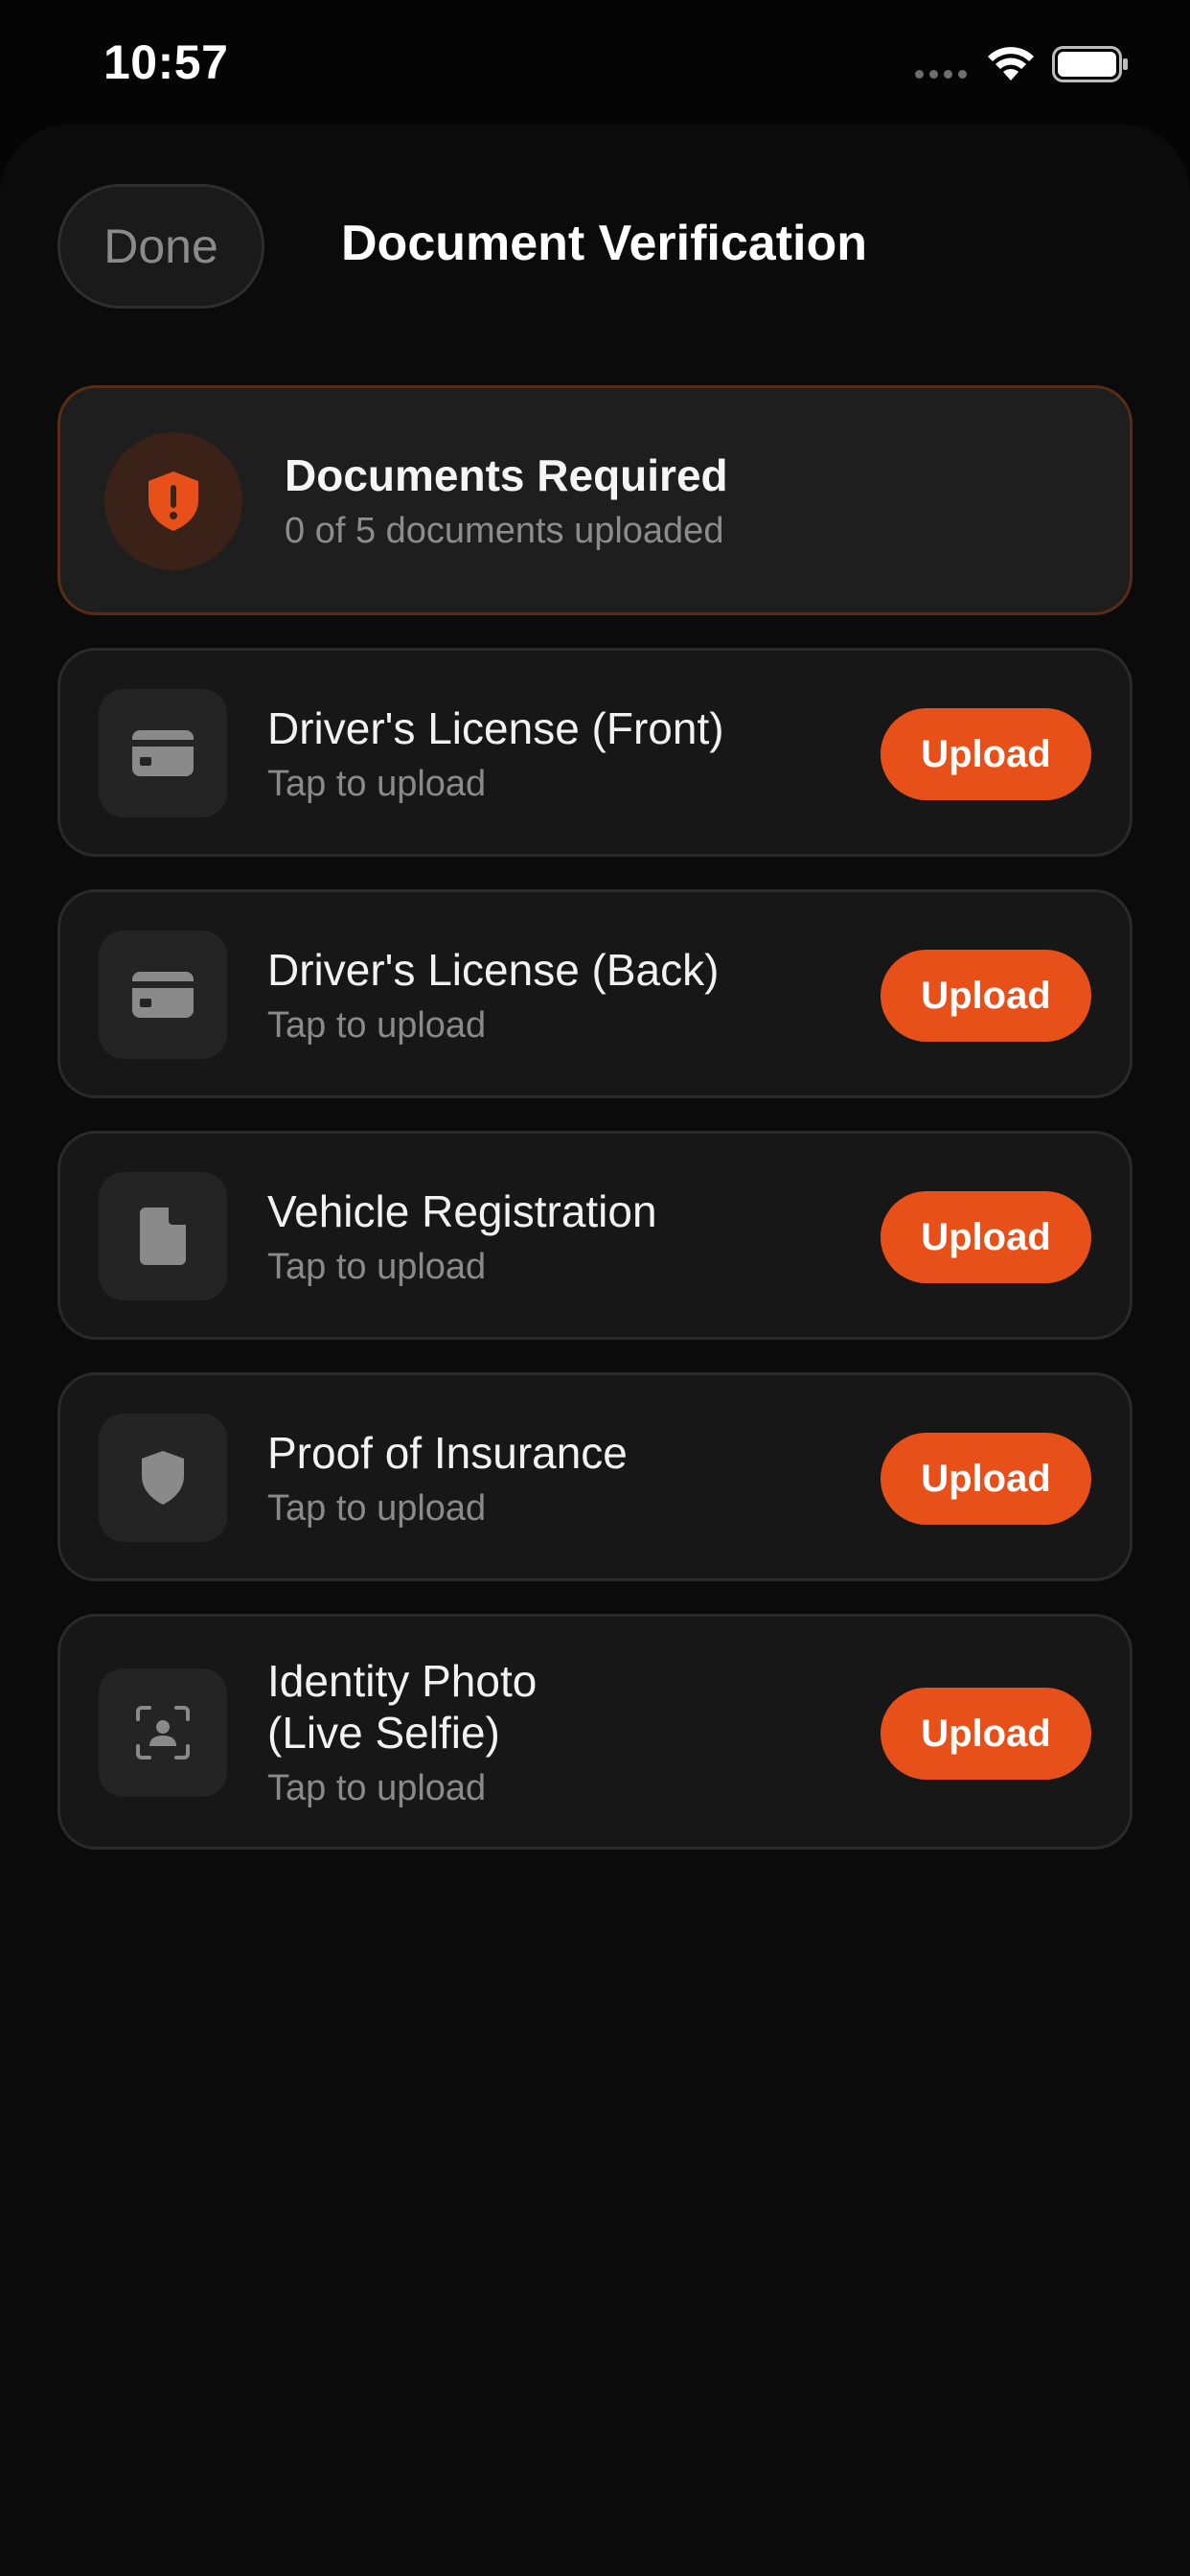 The height and width of the screenshot is (2576, 1190). Describe the element at coordinates (1090, 64) in the screenshot. I see `battery-icon` at that location.